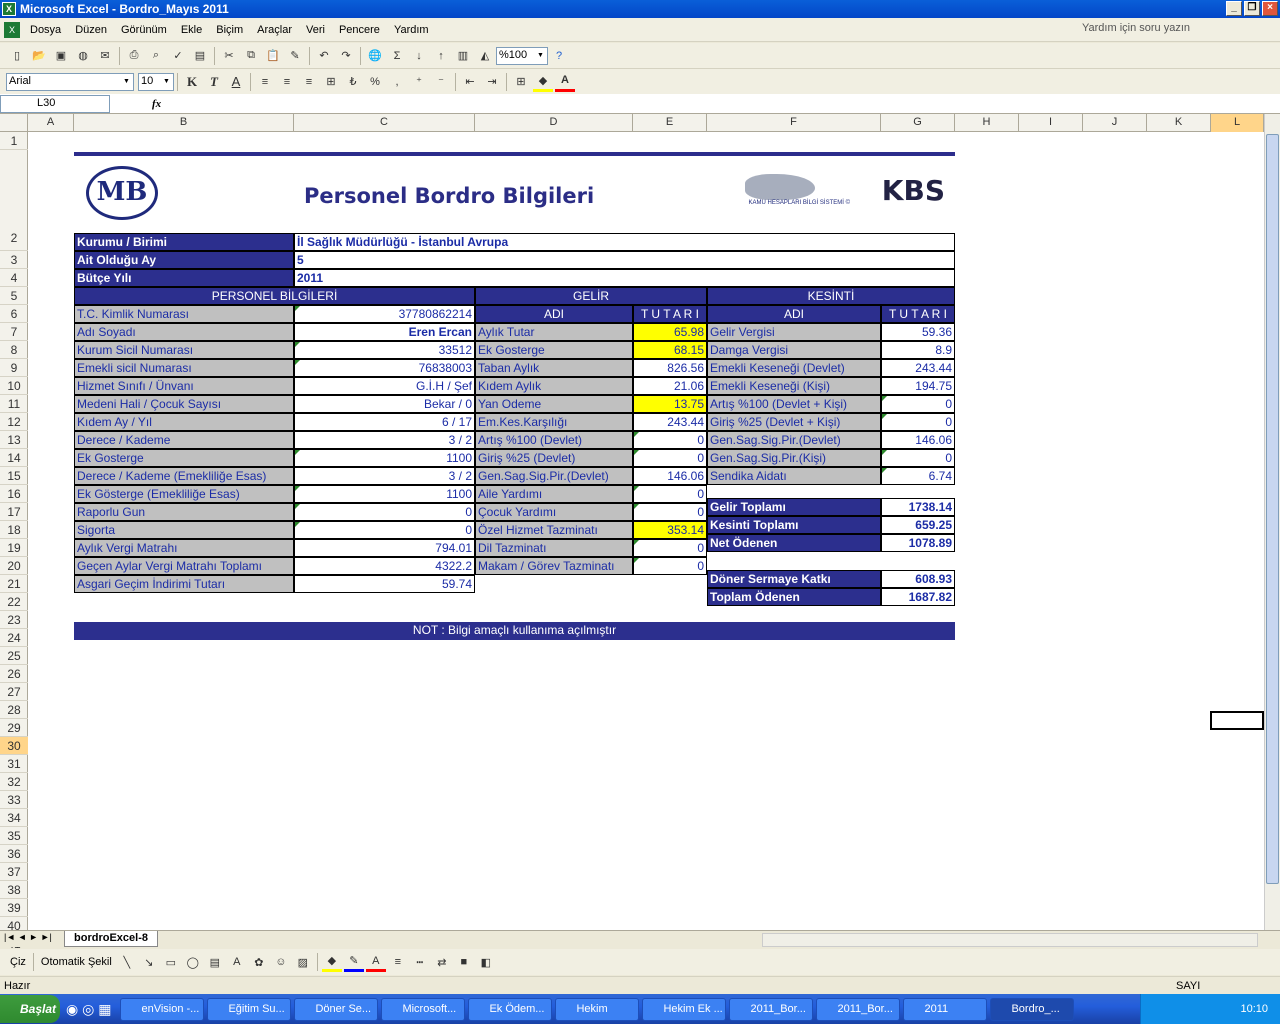 Image resolution: width=1280 pixels, height=1024 pixels. I want to click on outdent-icon: ⇤, so click(470, 82).